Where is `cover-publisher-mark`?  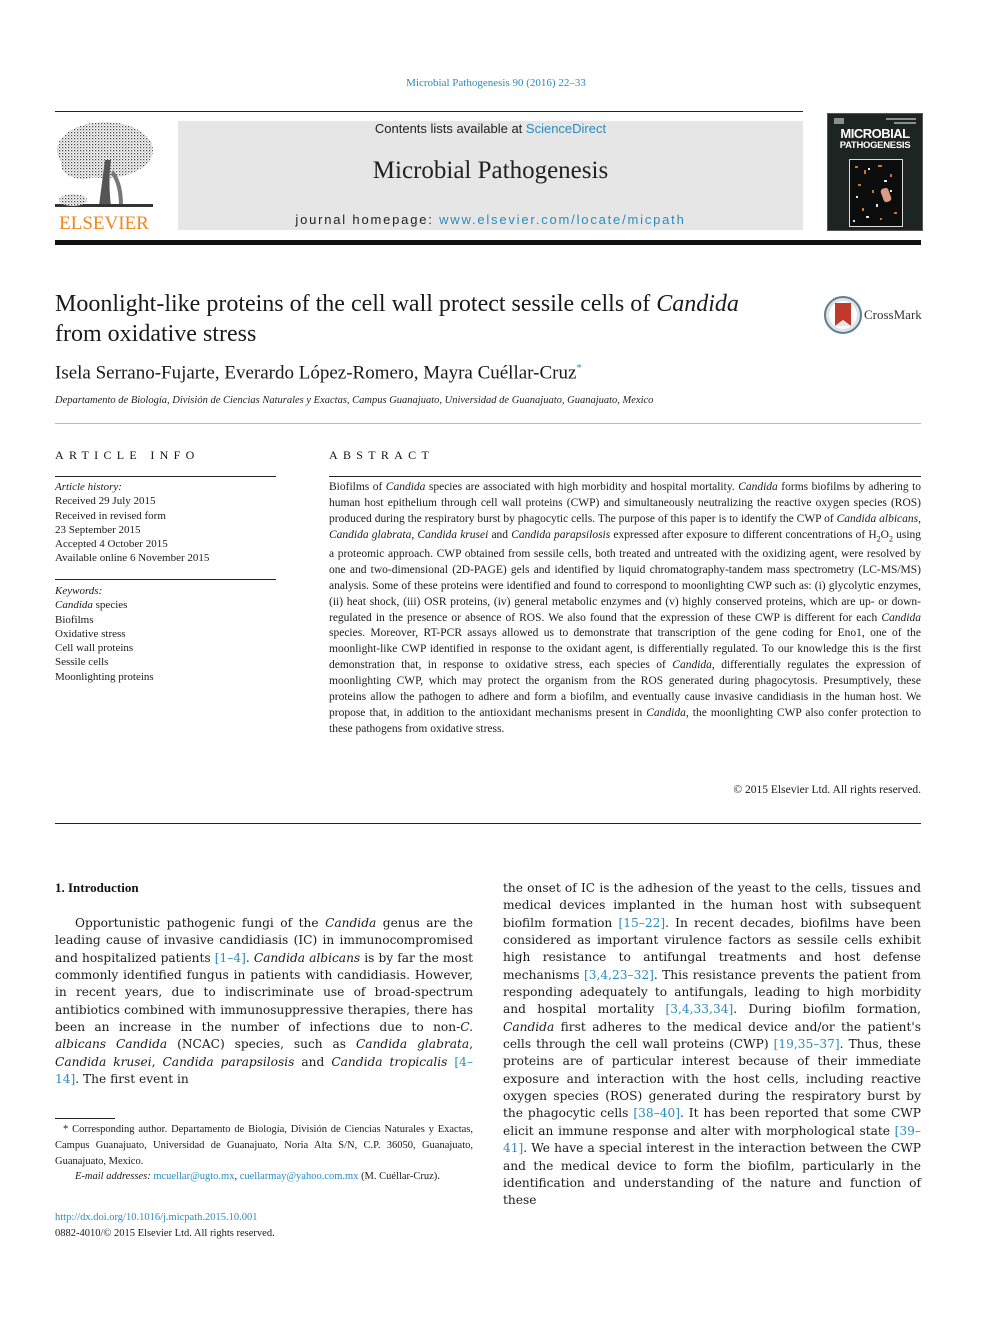 cover-publisher-mark is located at coordinates (839, 121).